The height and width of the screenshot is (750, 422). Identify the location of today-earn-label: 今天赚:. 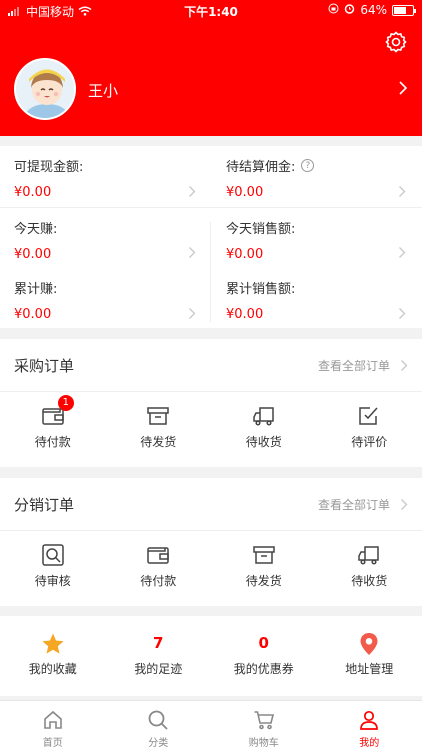
(36, 229).